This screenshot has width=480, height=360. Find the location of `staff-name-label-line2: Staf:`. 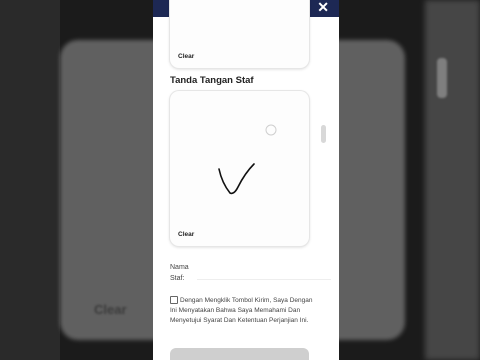

staff-name-label-line2: Staf: is located at coordinates (177, 278).